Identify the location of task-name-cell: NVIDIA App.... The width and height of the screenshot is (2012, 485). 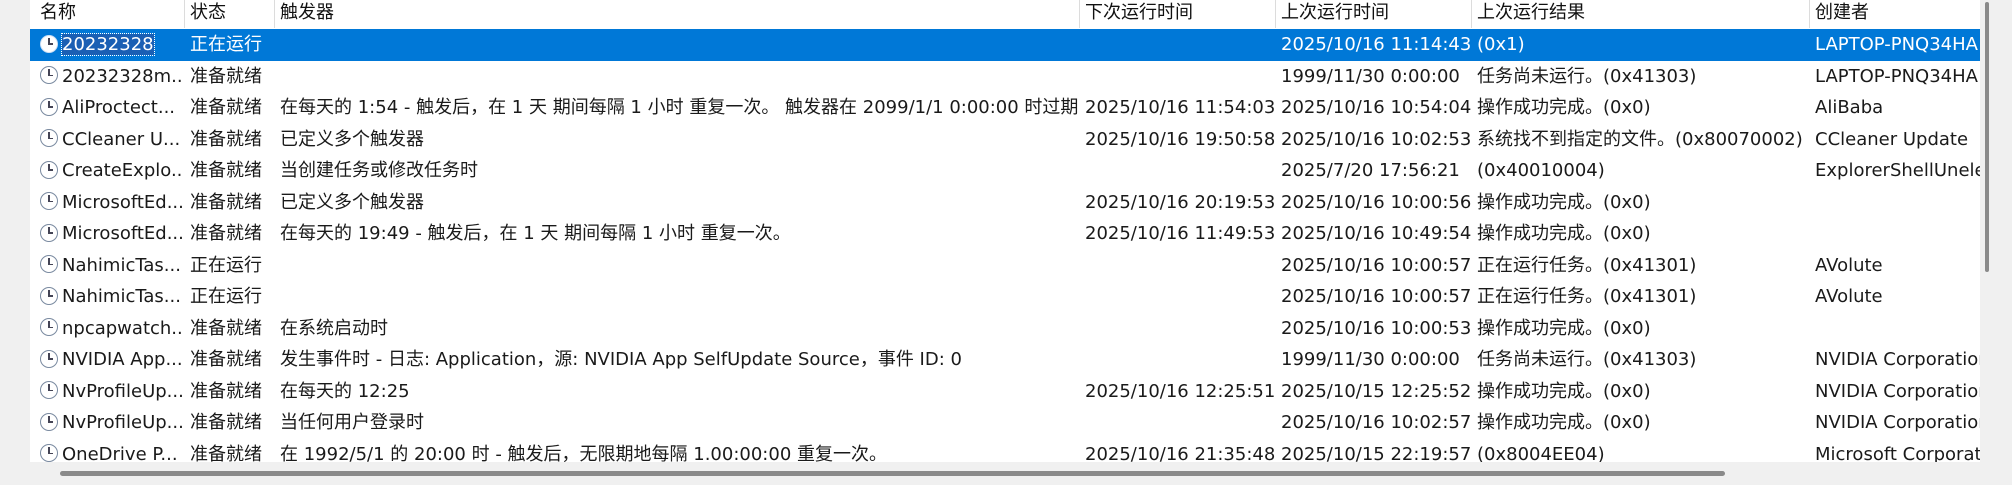
(109, 360).